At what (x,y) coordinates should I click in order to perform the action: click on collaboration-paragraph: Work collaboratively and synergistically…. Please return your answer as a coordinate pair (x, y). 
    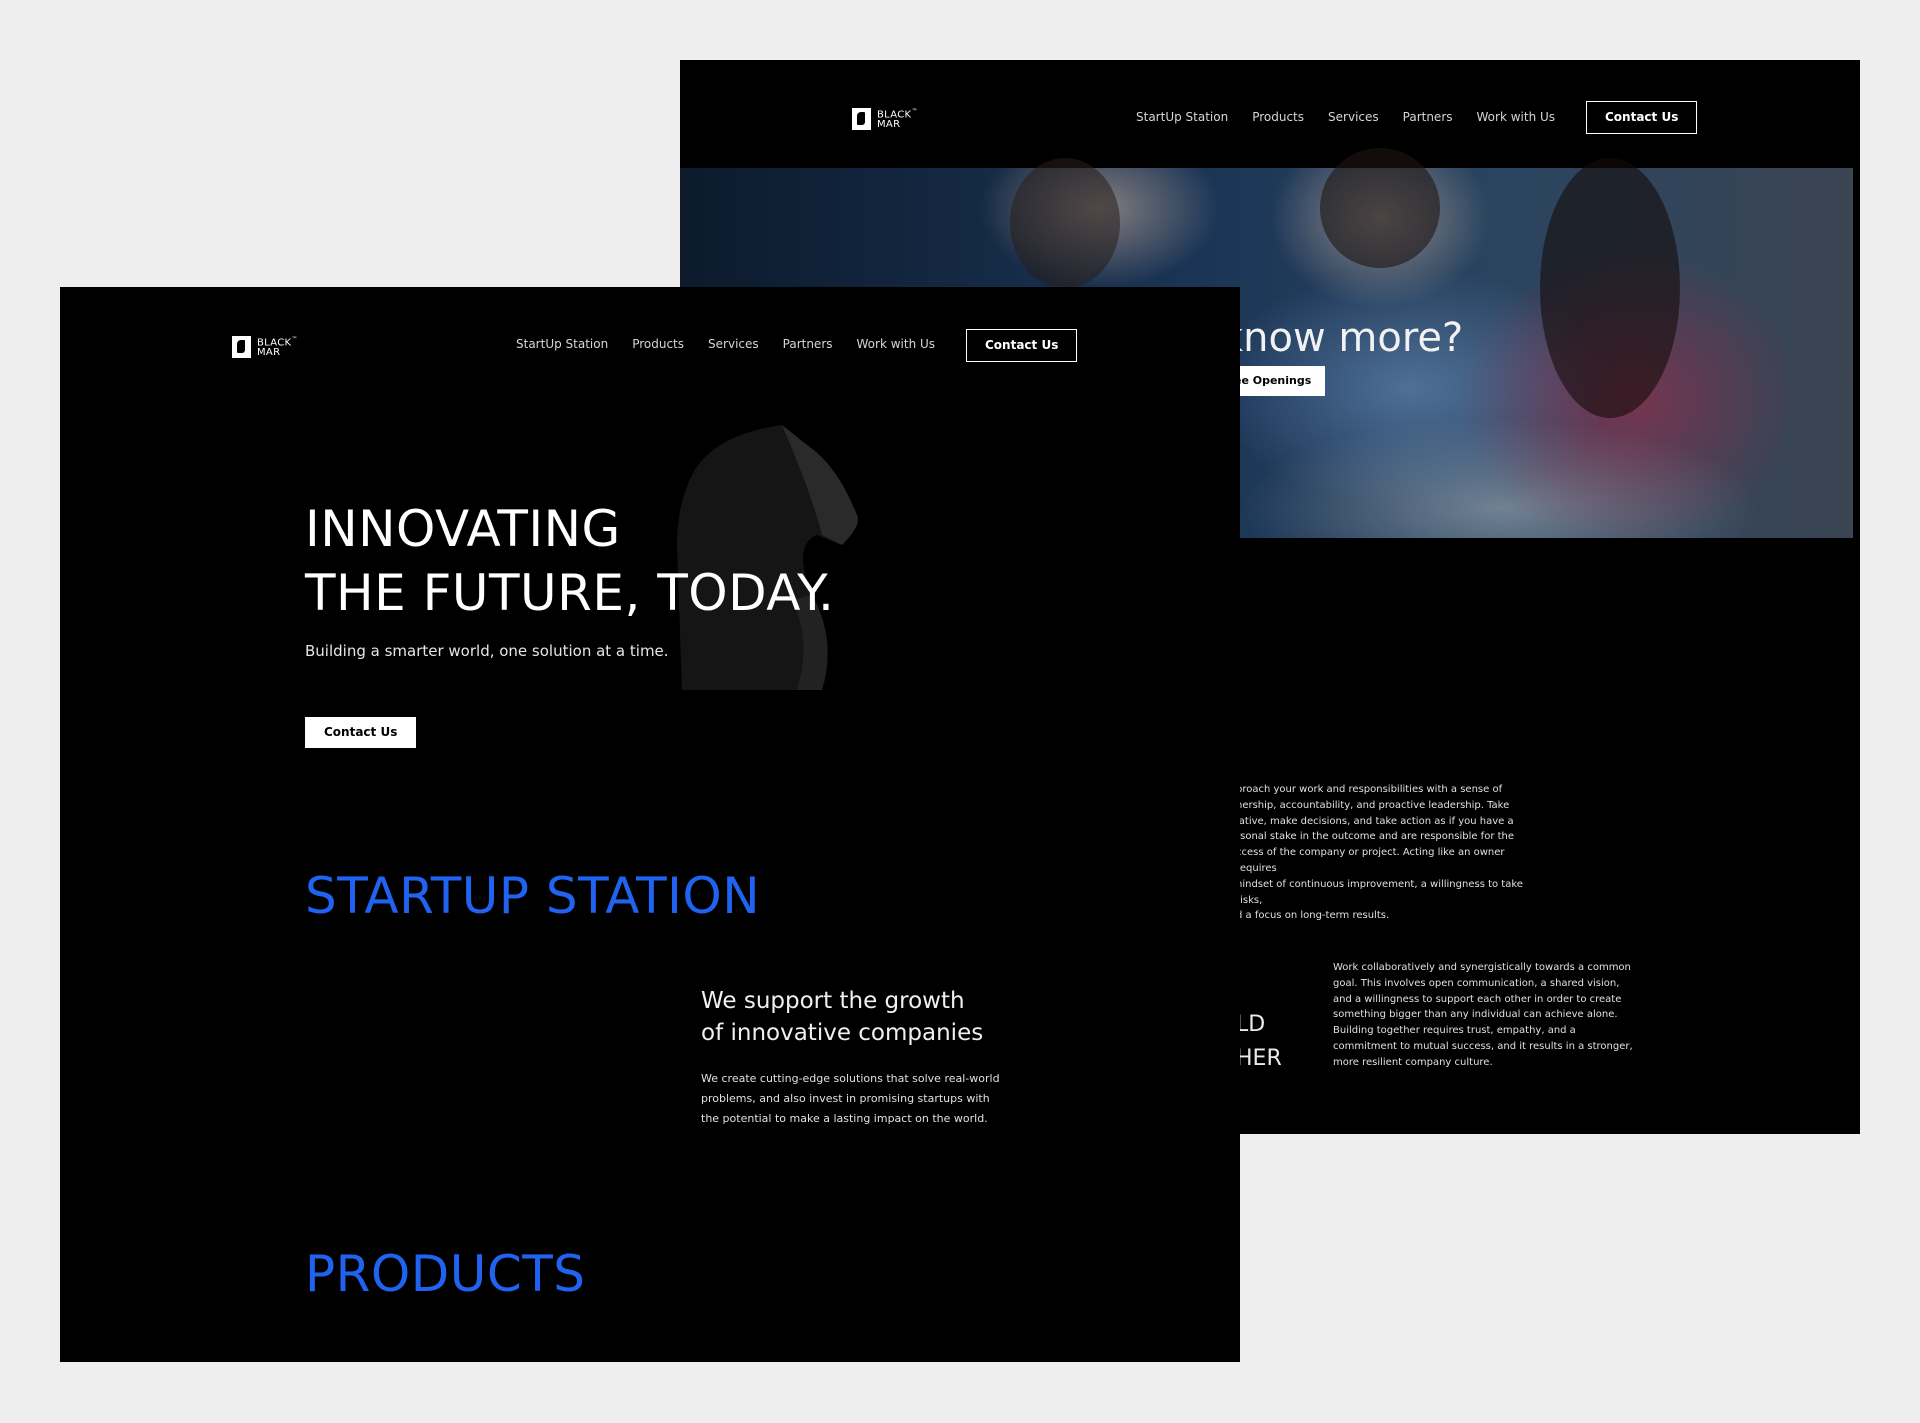
    Looking at the image, I should click on (1483, 1015).